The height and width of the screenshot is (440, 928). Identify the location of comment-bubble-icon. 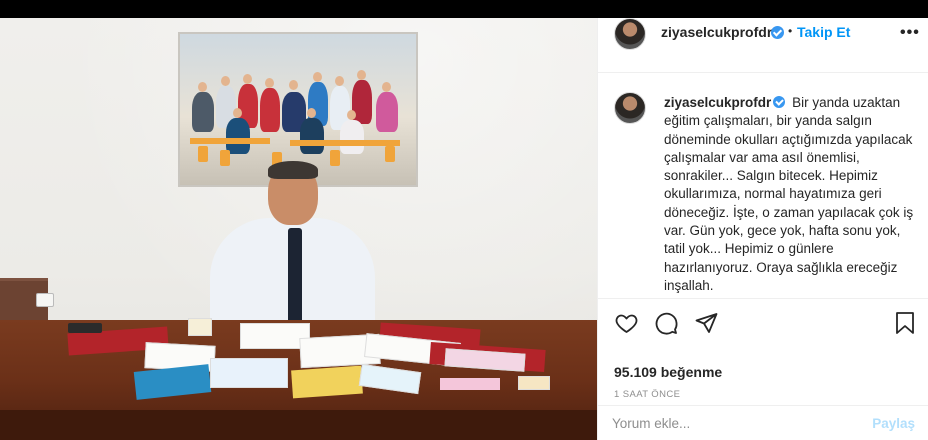
(666, 325).